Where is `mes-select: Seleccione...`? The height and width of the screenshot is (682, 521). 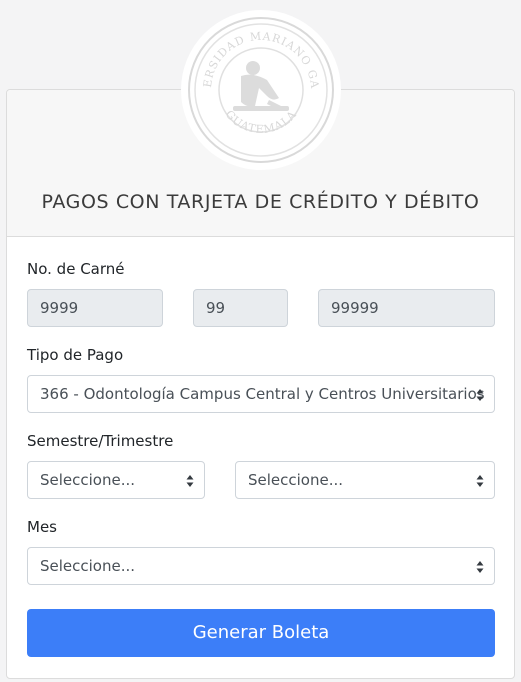 mes-select: Seleccione... is located at coordinates (261, 566).